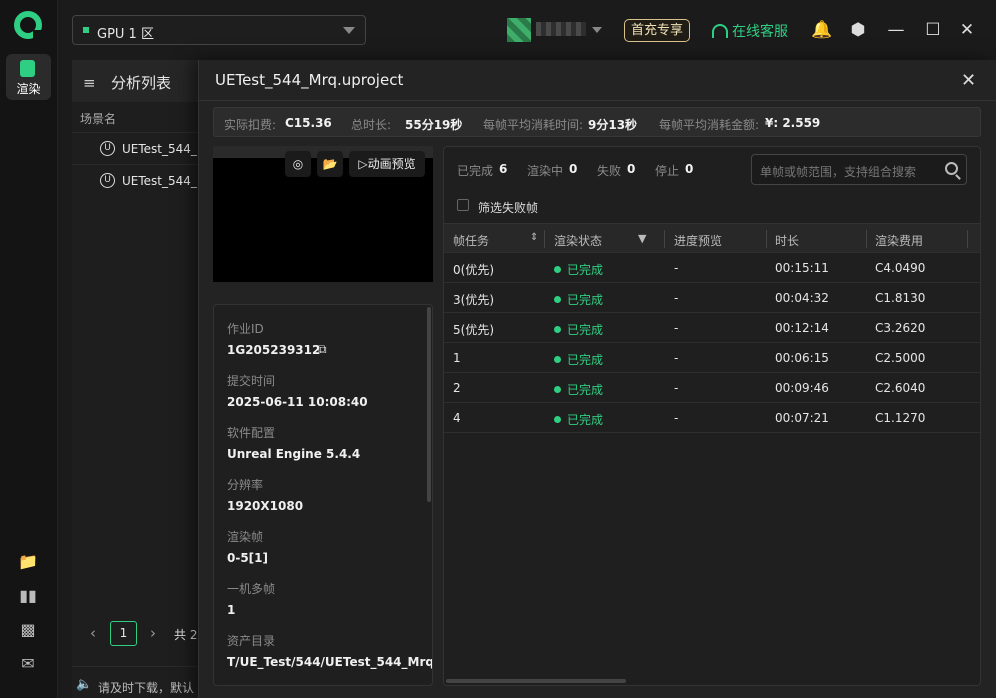 The image size is (996, 698). Describe the element at coordinates (900, 388) in the screenshot. I see `cost-cell: C2.6040` at that location.